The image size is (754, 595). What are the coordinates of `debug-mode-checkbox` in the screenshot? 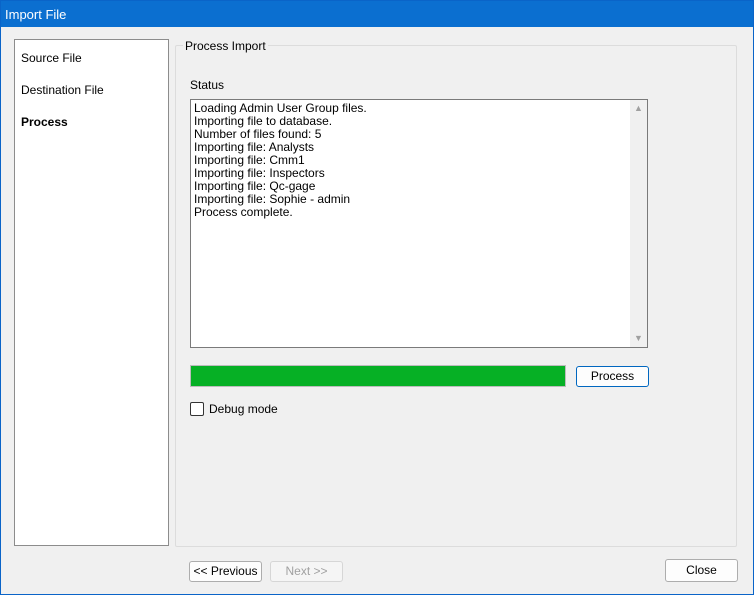 It's located at (197, 409).